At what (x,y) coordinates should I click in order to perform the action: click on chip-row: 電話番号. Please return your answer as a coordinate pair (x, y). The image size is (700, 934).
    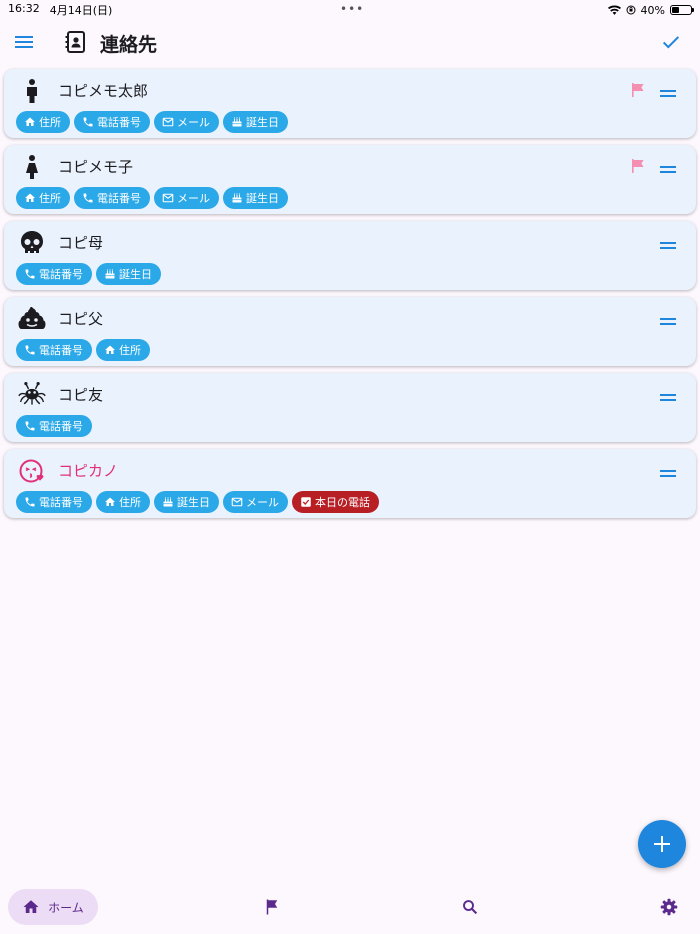
    Looking at the image, I should click on (54, 426).